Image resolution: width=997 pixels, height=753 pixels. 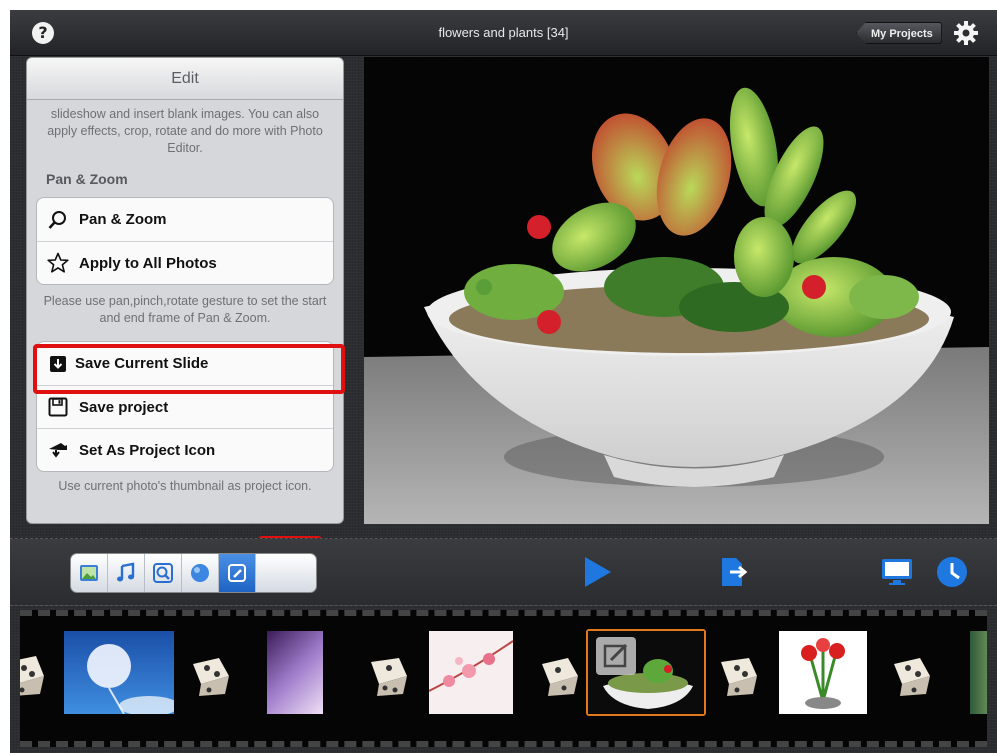 What do you see at coordinates (58, 220) in the screenshot?
I see `magnifier-icon` at bounding box center [58, 220].